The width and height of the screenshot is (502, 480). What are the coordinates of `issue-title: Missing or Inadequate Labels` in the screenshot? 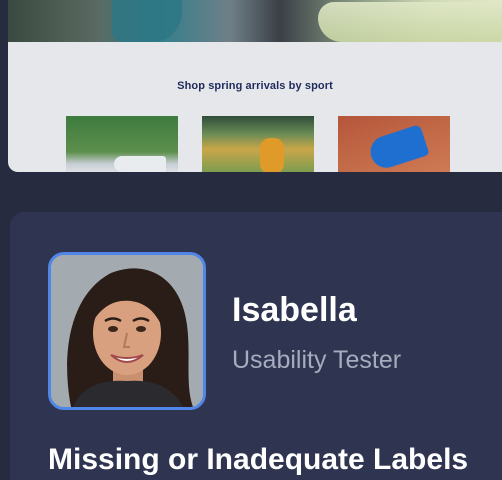 It's located at (258, 459).